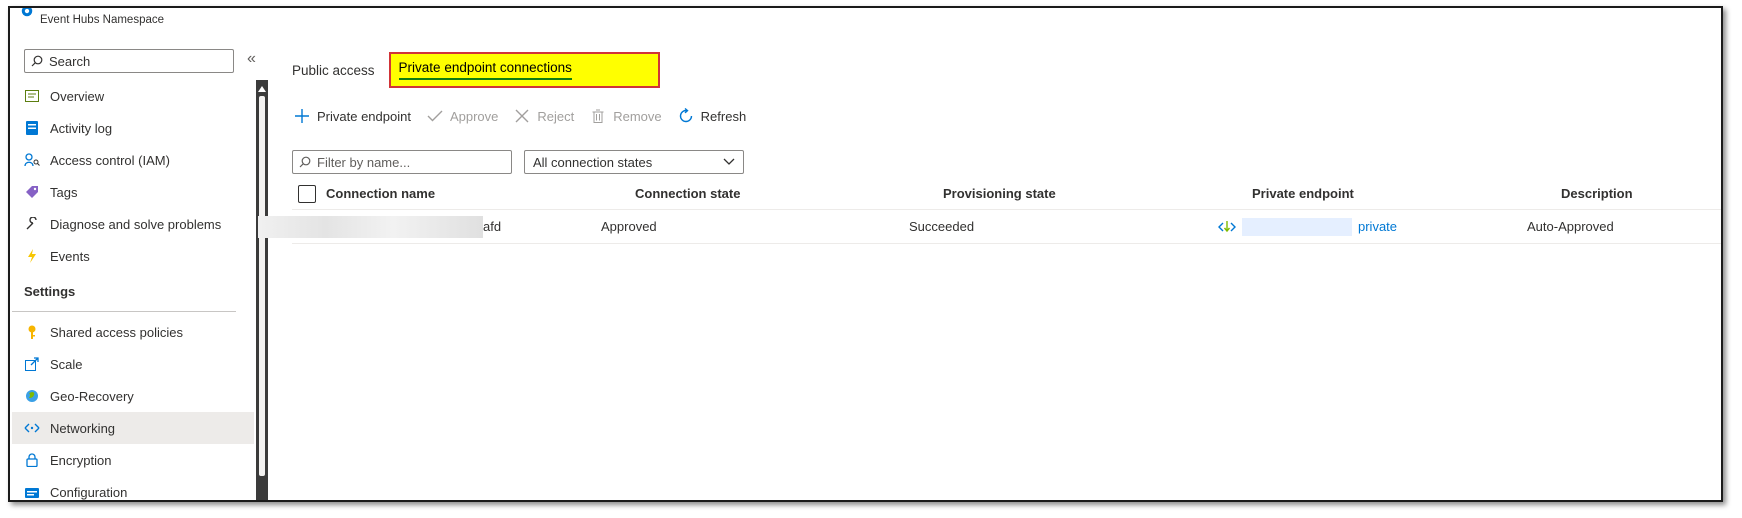 Image resolution: width=1742 pixels, height=518 pixels. What do you see at coordinates (133, 96) in the screenshot?
I see `menu-item-overview: Overview` at bounding box center [133, 96].